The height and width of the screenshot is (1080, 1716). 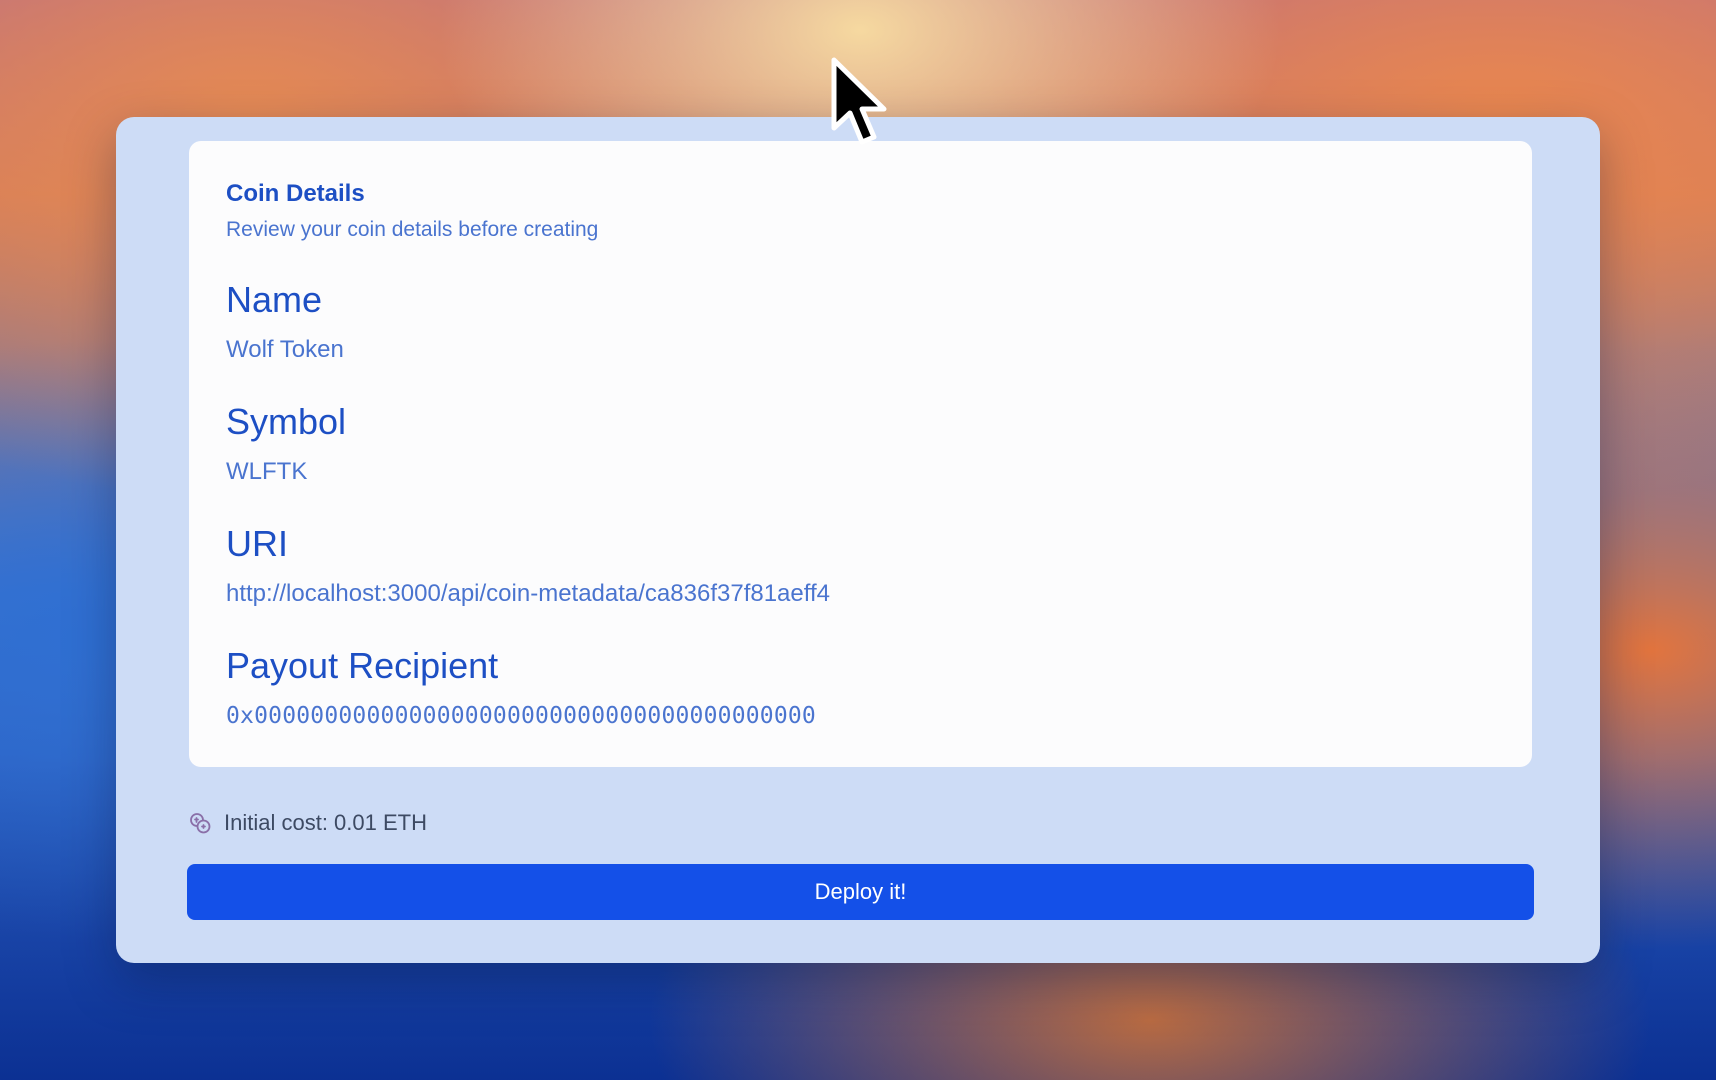 What do you see at coordinates (412, 229) in the screenshot?
I see `card-subtitle: Review your coin details before creating` at bounding box center [412, 229].